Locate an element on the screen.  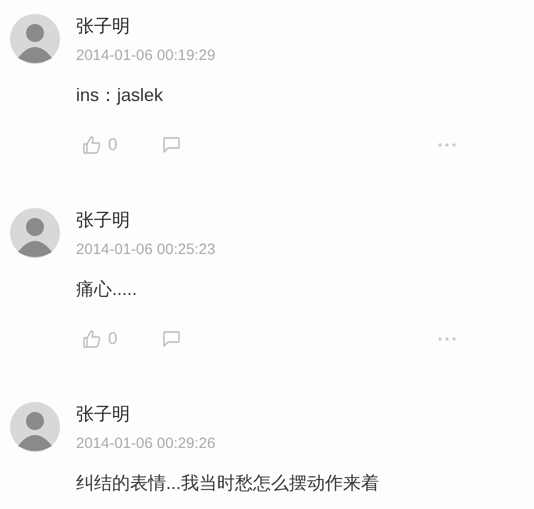
timestamp: 2014-01-06 00:19:29 is located at coordinates (146, 56).